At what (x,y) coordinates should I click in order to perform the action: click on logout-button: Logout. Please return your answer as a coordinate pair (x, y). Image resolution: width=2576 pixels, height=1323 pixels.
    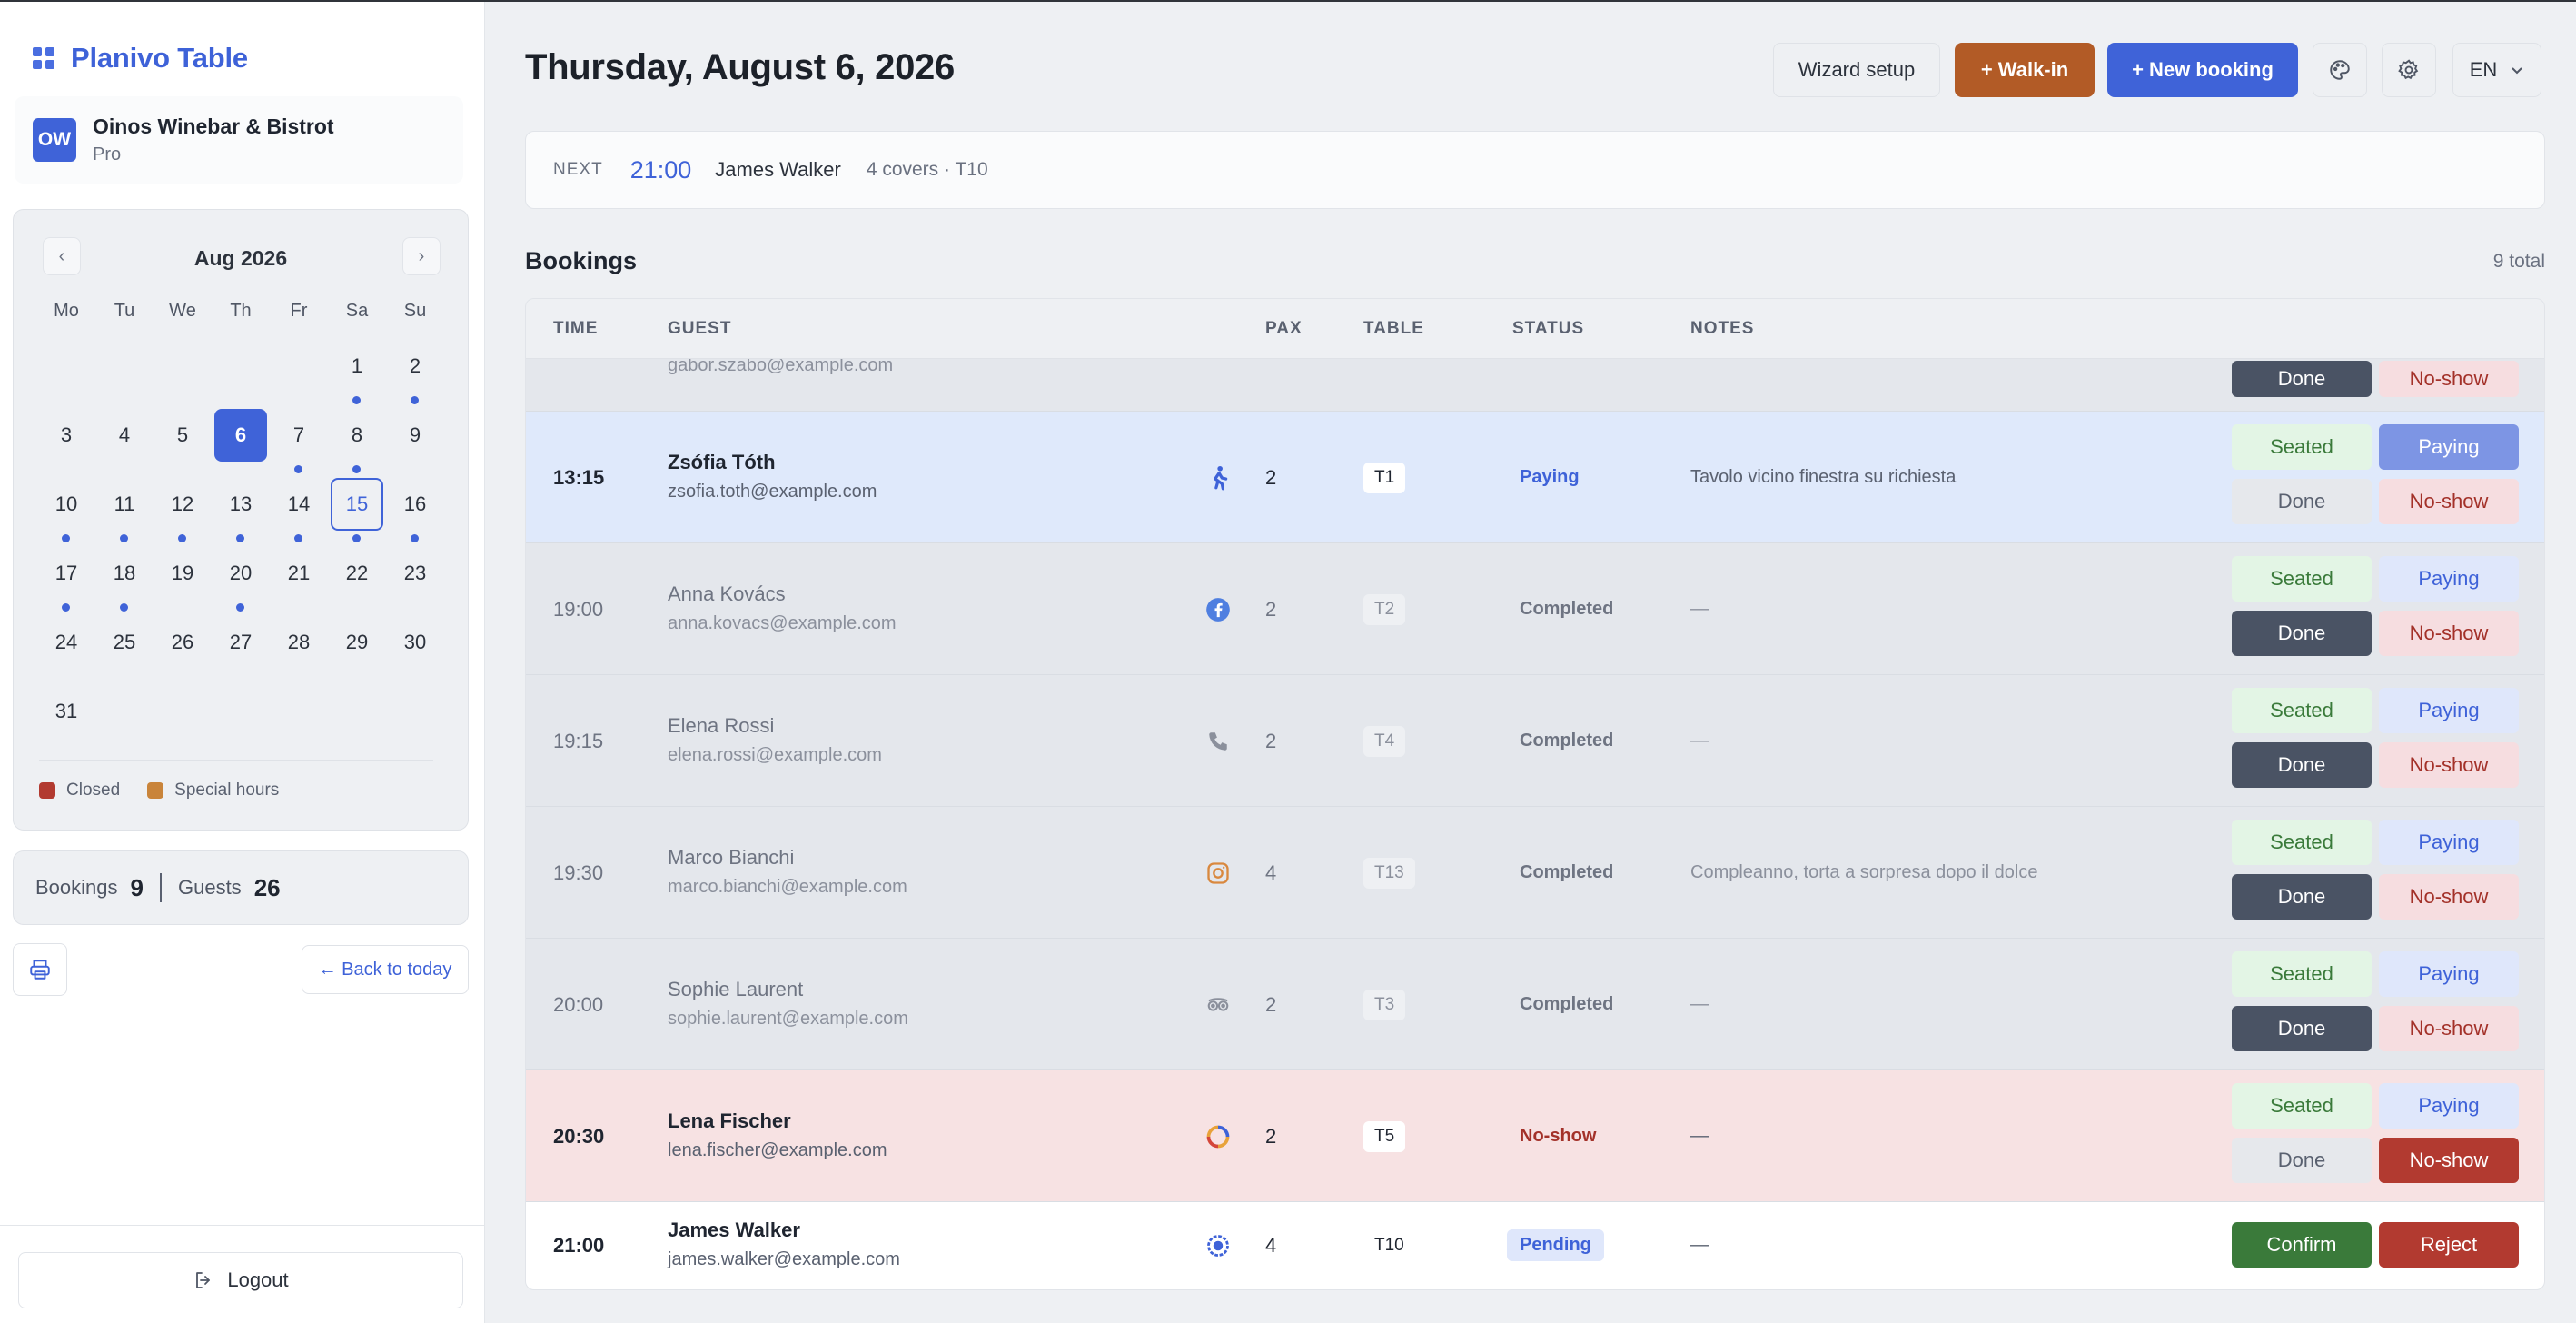
    Looking at the image, I should click on (240, 1280).